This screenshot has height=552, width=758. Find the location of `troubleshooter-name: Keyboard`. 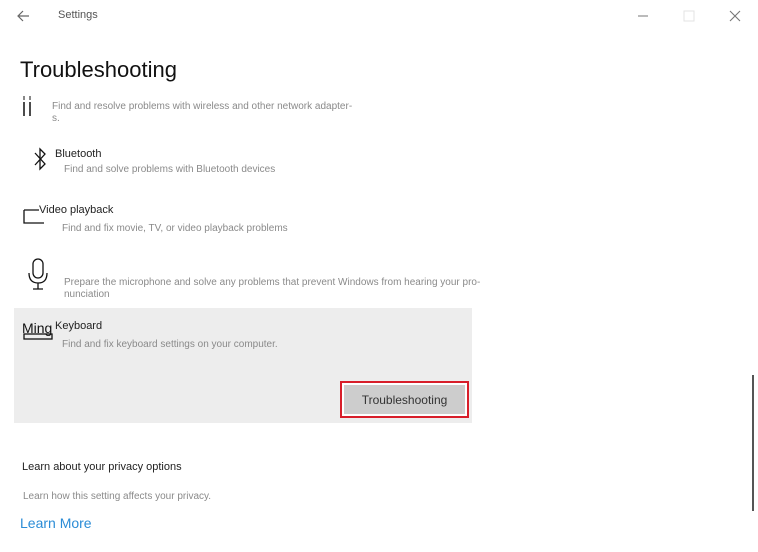

troubleshooter-name: Keyboard is located at coordinates (79, 326).